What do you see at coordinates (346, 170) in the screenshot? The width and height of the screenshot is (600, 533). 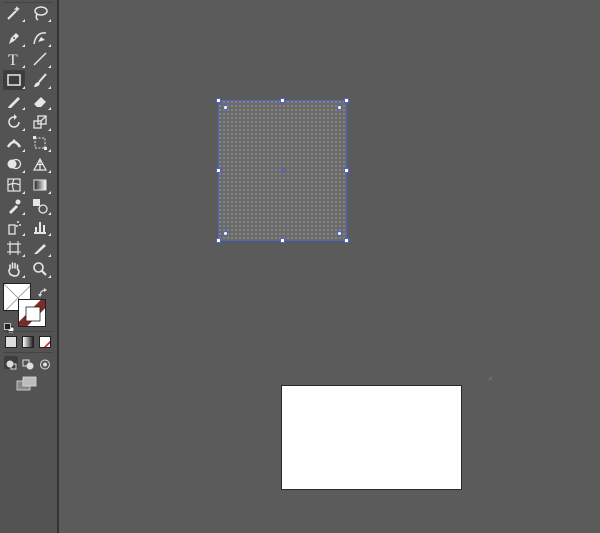 I see `handle-middle-right` at bounding box center [346, 170].